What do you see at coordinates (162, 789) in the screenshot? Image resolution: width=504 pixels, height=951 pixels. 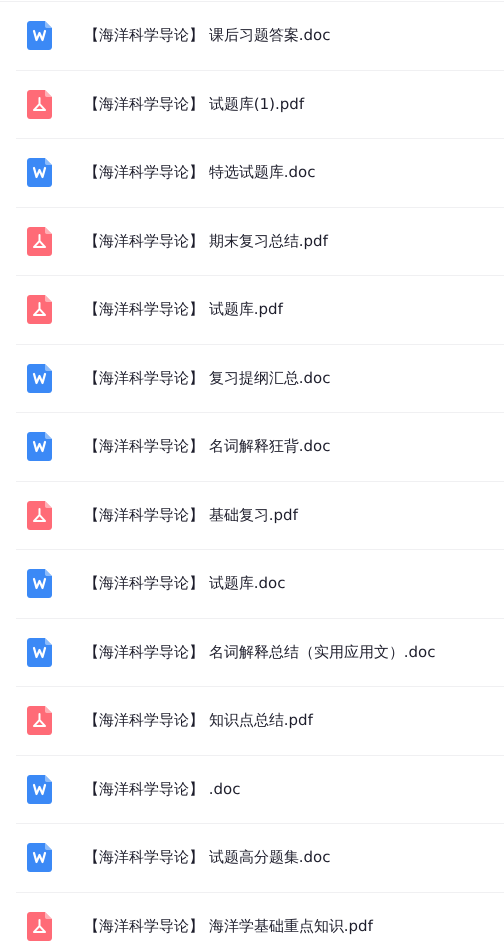 I see `file-name: 【海洋科学导论】 .doc` at bounding box center [162, 789].